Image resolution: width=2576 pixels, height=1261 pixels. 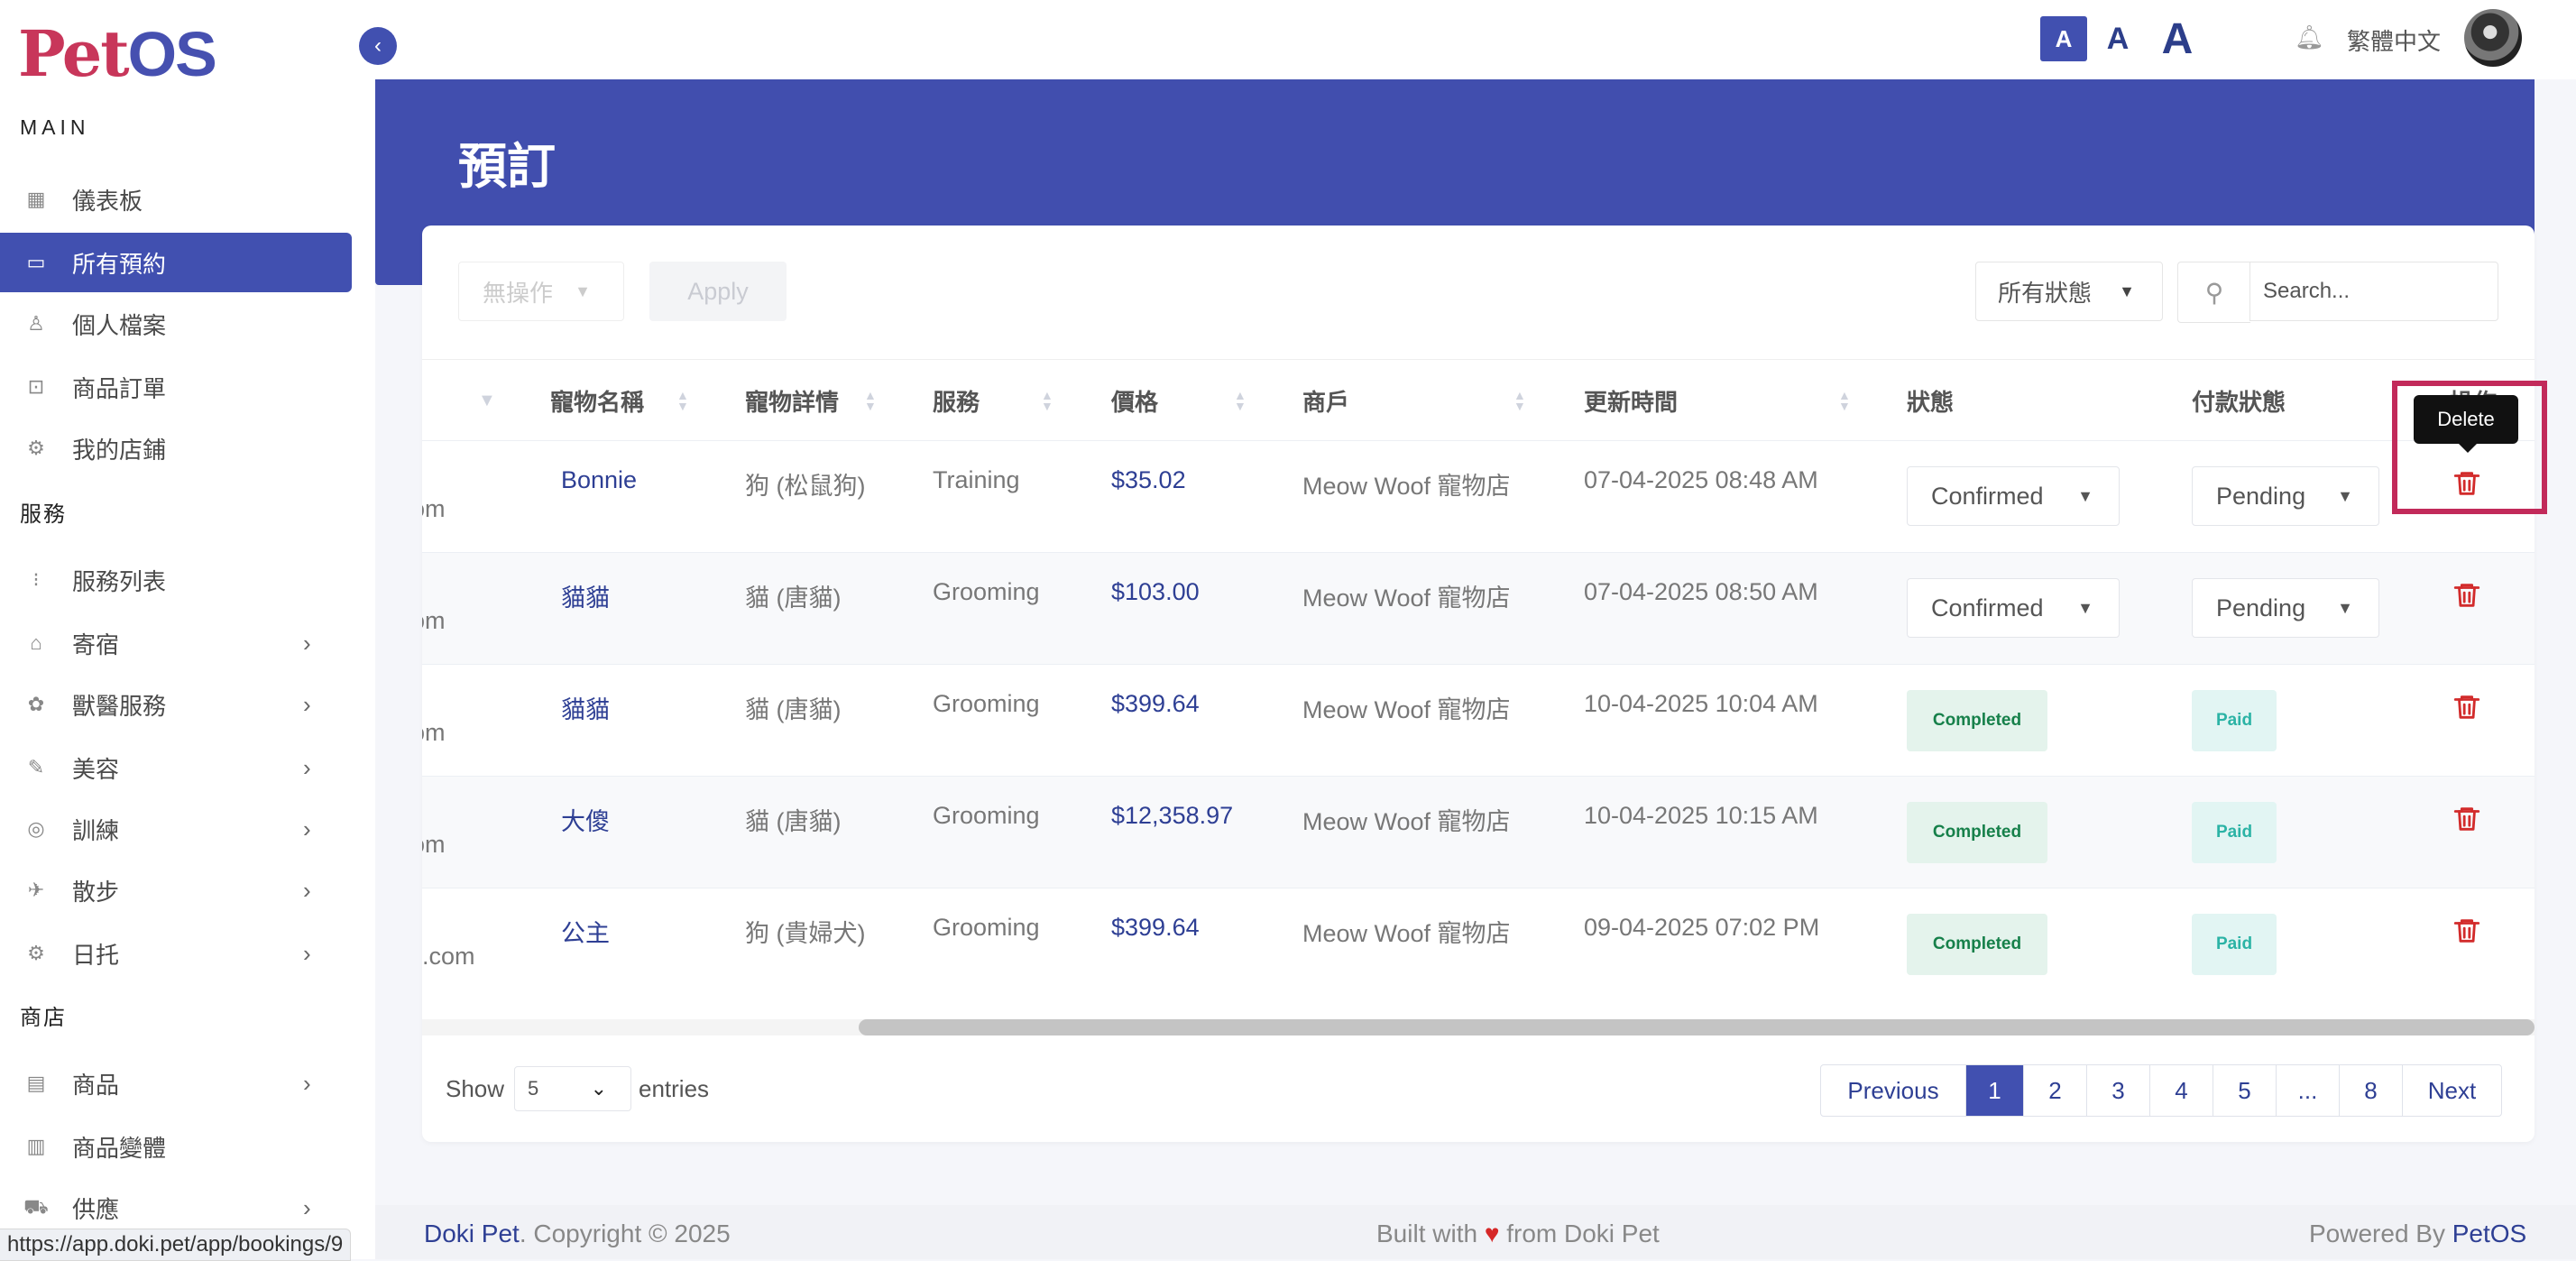 What do you see at coordinates (2117, 1090) in the screenshot?
I see `page-3-button: 3` at bounding box center [2117, 1090].